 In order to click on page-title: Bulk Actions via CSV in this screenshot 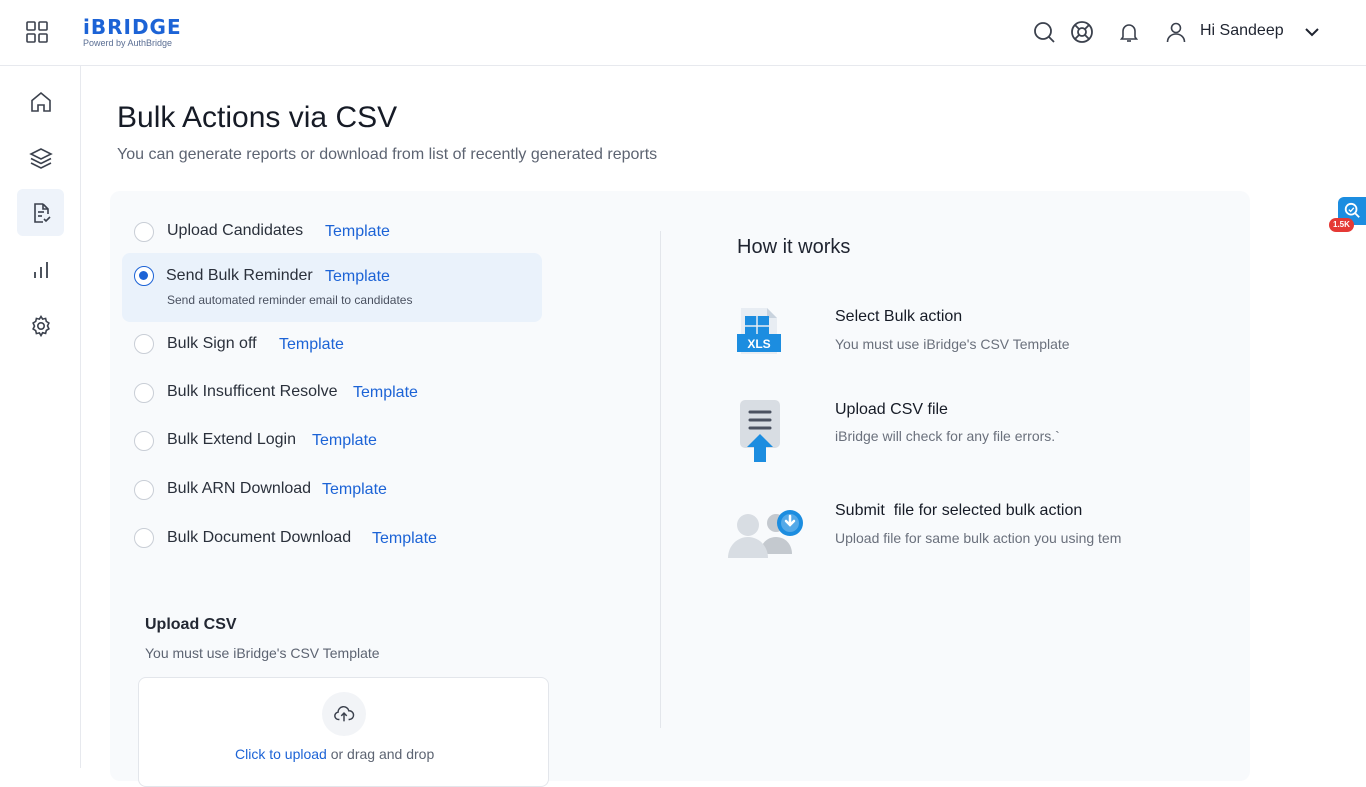, I will do `click(257, 117)`.